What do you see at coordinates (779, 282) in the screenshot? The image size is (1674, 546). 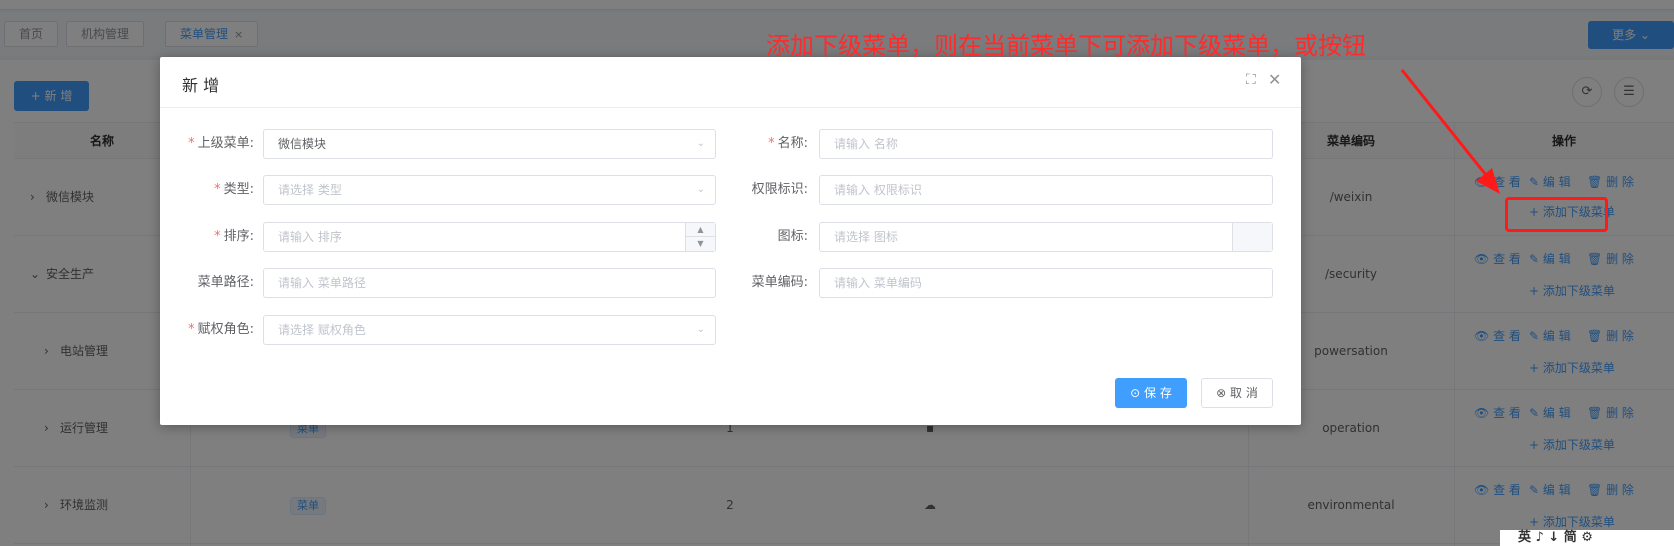 I see `field-label-code: 菜单编码:` at bounding box center [779, 282].